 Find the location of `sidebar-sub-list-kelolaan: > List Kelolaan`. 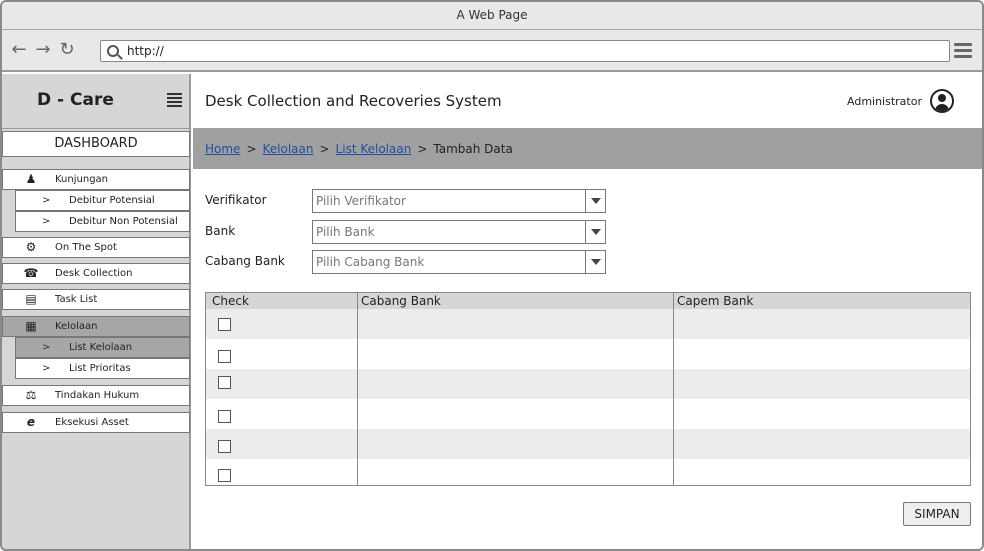

sidebar-sub-list-kelolaan: > List Kelolaan is located at coordinates (102, 347).